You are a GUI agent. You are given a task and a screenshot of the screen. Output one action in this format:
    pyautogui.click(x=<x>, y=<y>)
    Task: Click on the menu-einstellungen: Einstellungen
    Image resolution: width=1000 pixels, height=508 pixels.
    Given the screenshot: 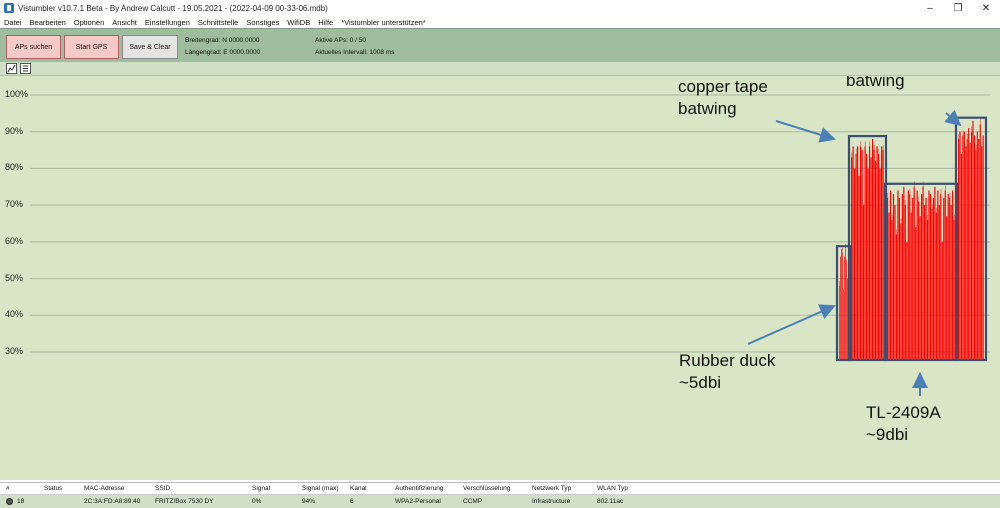 What is the action you would take?
    pyautogui.click(x=167, y=22)
    